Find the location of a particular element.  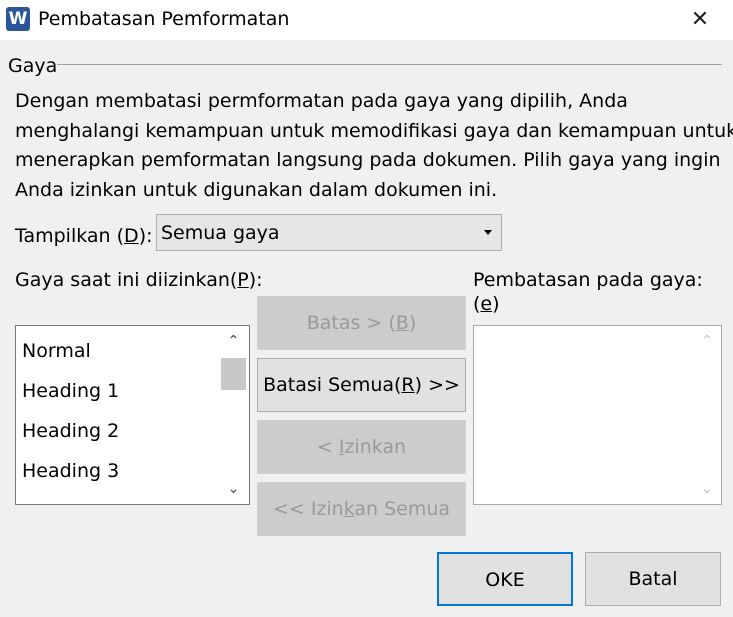

limit-button: Batas > (B) is located at coordinates (361, 323).